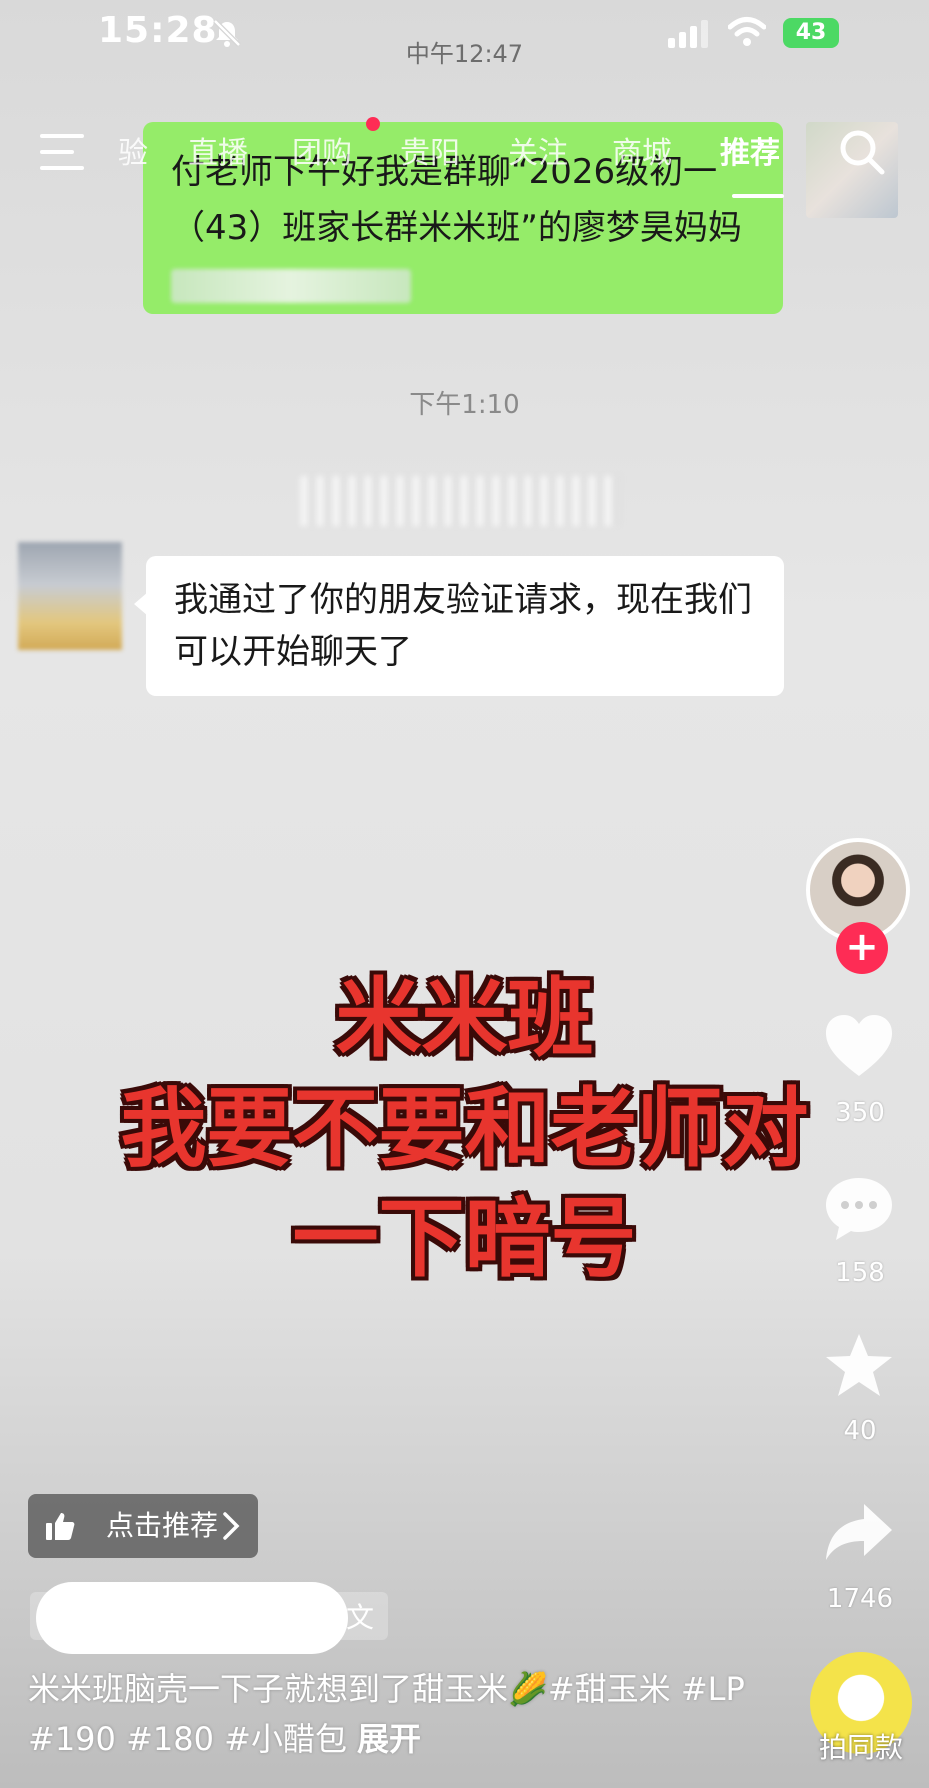 This screenshot has width=929, height=1788. What do you see at coordinates (758, 196) in the screenshot?
I see `active-tab-underline` at bounding box center [758, 196].